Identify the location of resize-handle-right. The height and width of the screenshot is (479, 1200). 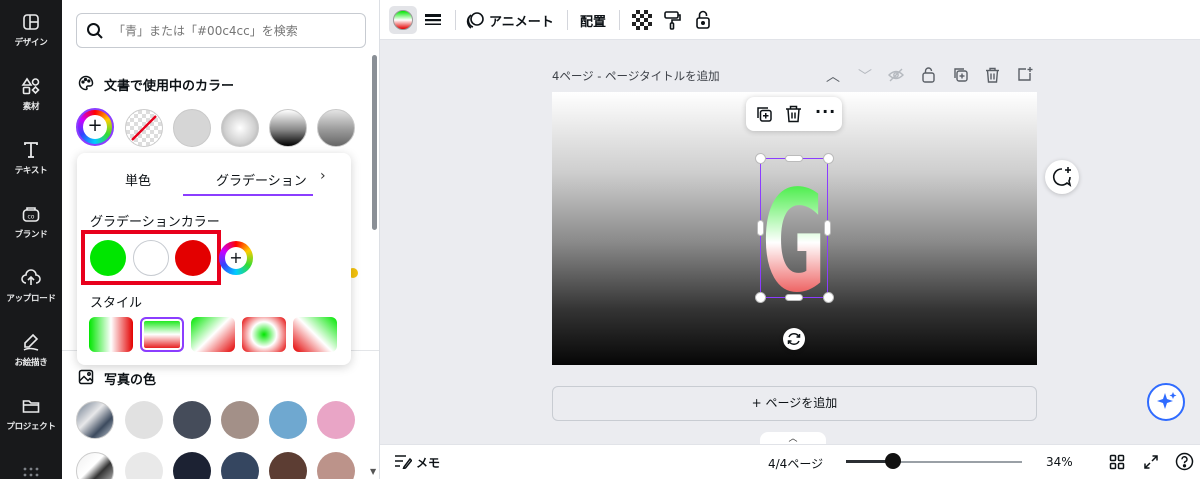
(827, 228).